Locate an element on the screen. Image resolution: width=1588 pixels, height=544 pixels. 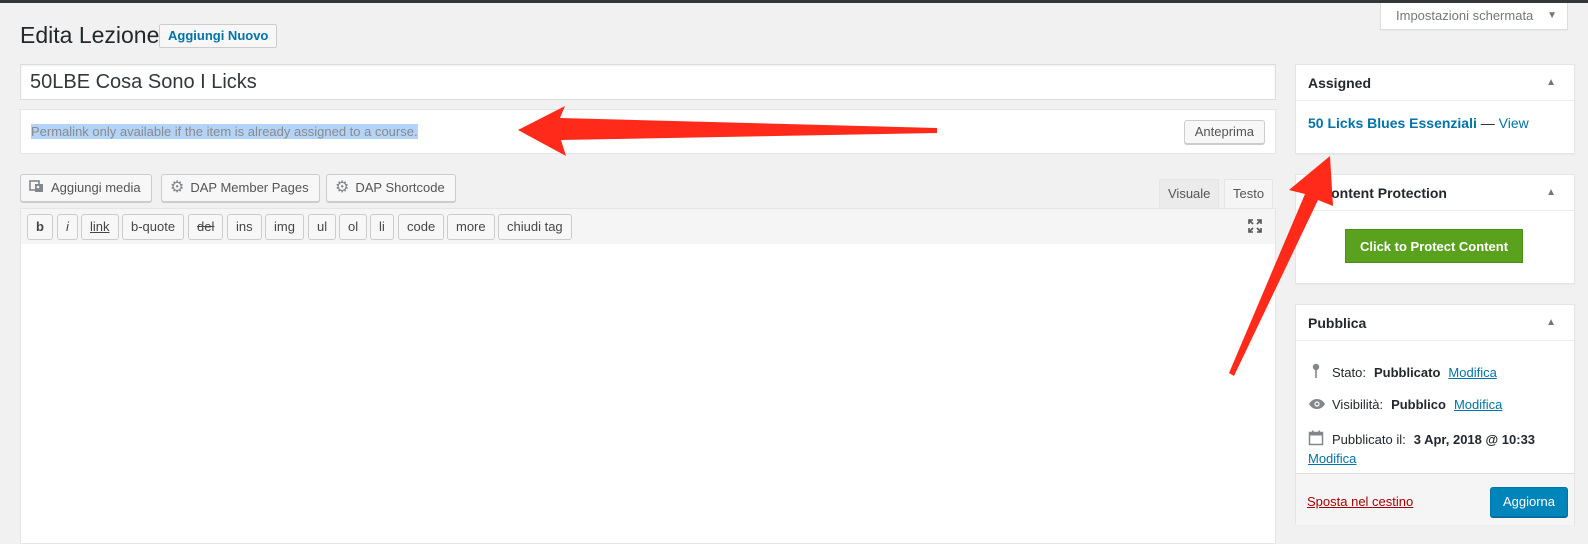
dap-member-pages-label: DAP Member Pages is located at coordinates (249, 187).